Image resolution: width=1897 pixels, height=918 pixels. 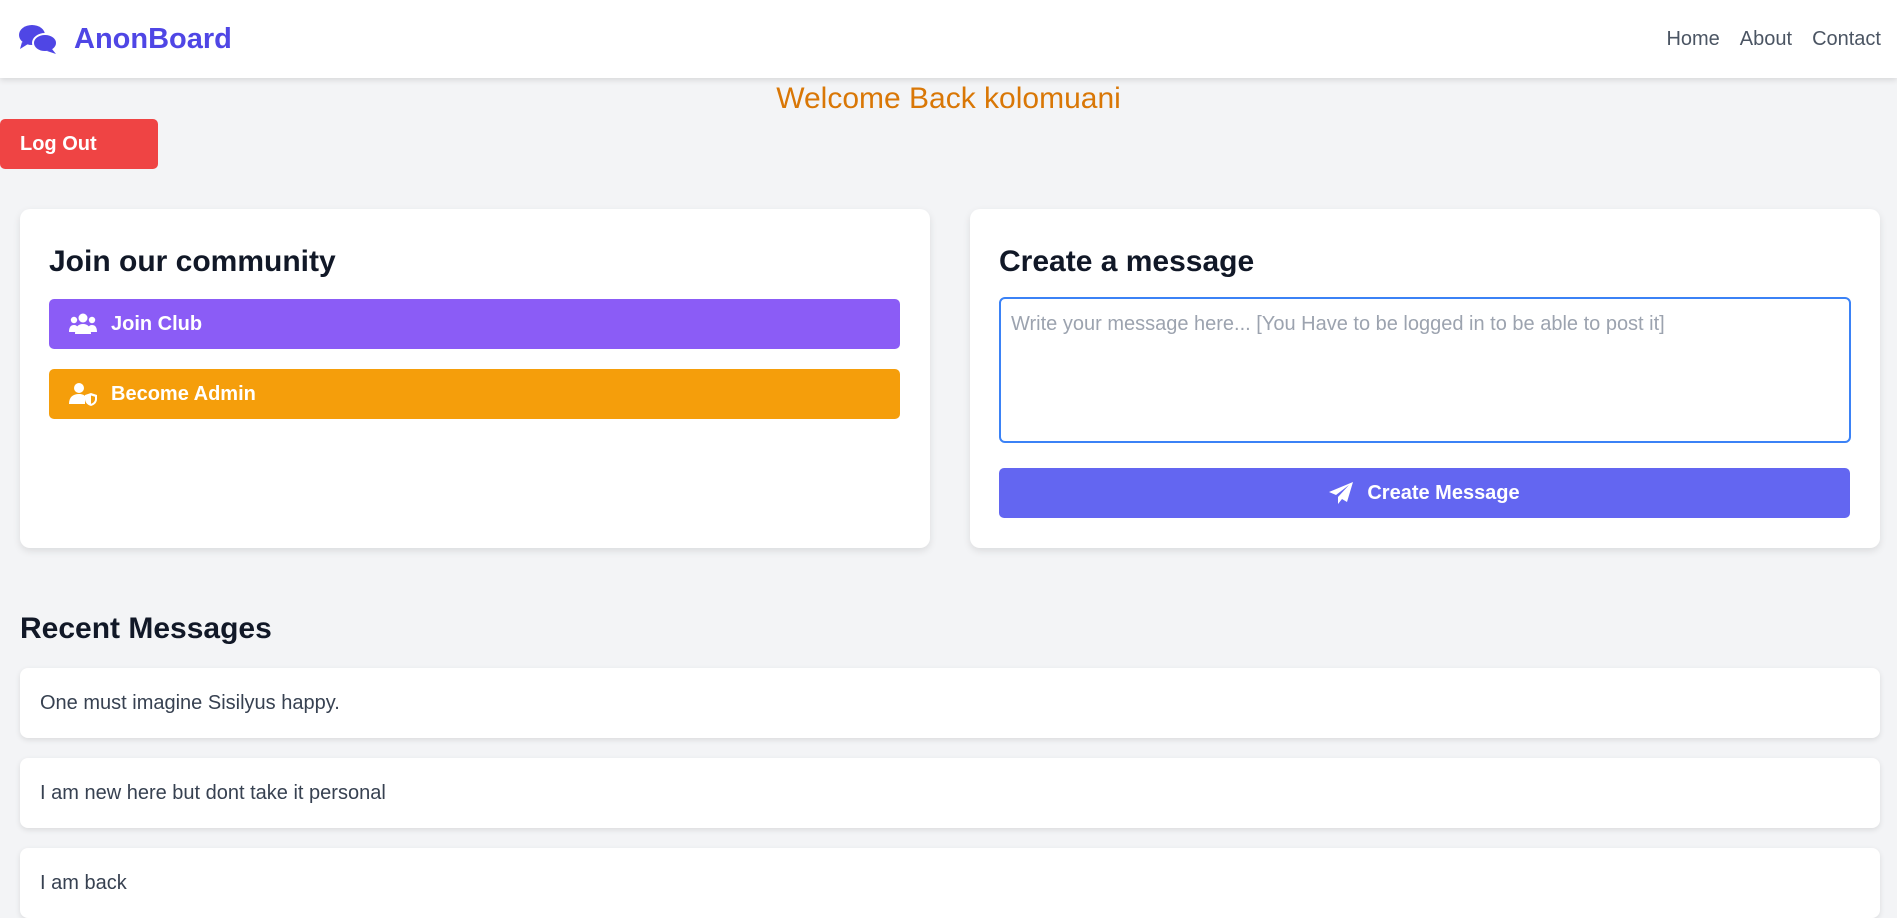 I want to click on user-shield-icon, so click(x=83, y=394).